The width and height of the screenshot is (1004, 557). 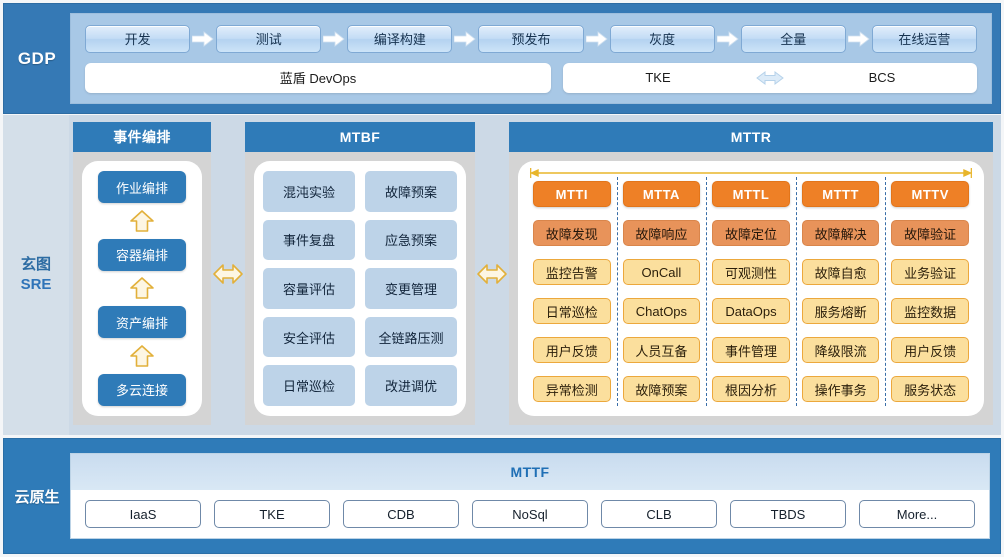 I want to click on mtbf-chip: 故障预案, so click(x=411, y=191).